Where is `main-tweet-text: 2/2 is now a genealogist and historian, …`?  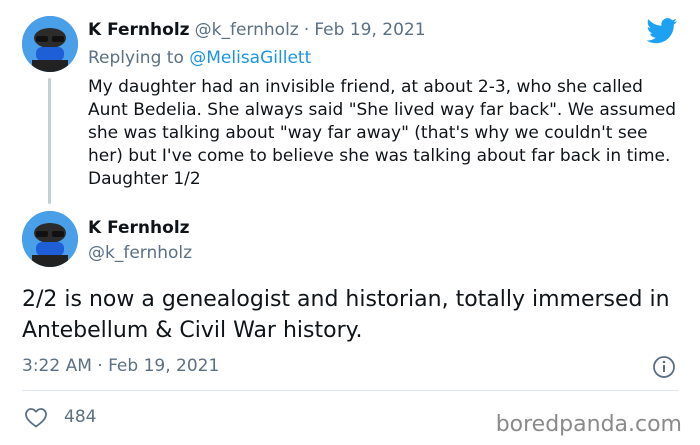
main-tweet-text: 2/2 is now a genealogist and historian, … is located at coordinates (346, 315).